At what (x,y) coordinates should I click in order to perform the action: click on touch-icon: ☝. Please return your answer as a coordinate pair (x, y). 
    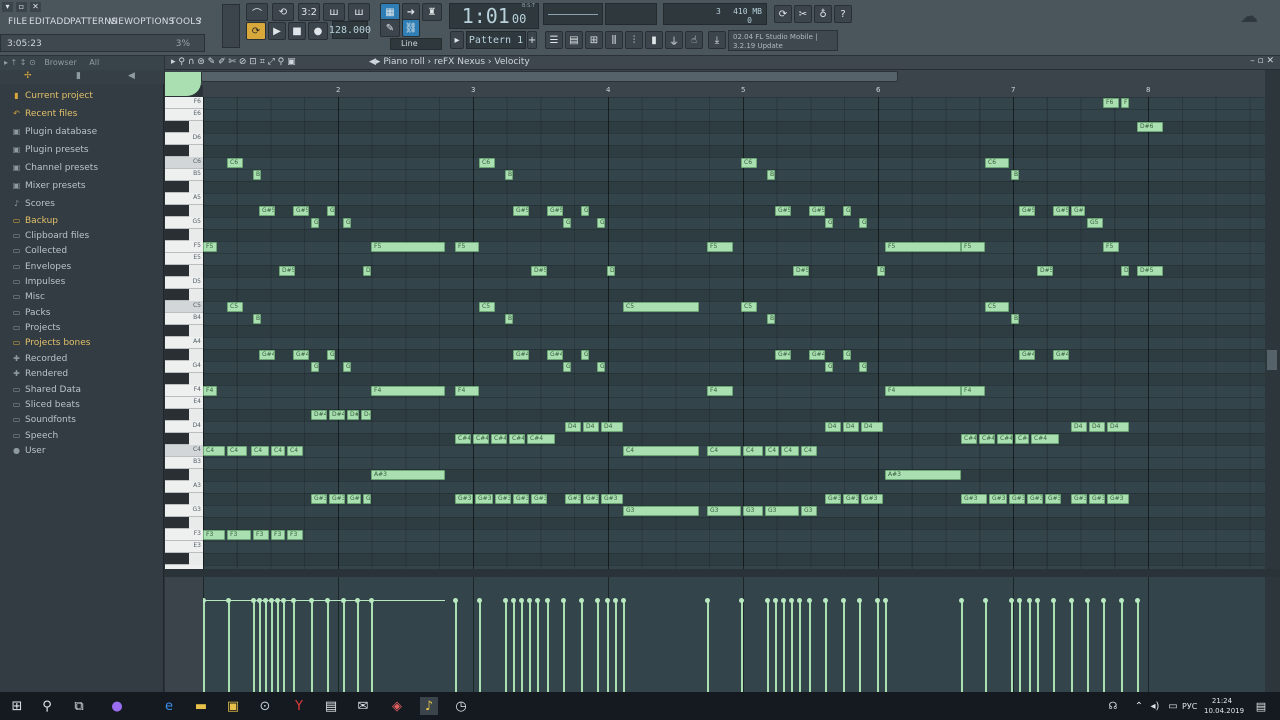
    Looking at the image, I should click on (694, 40).